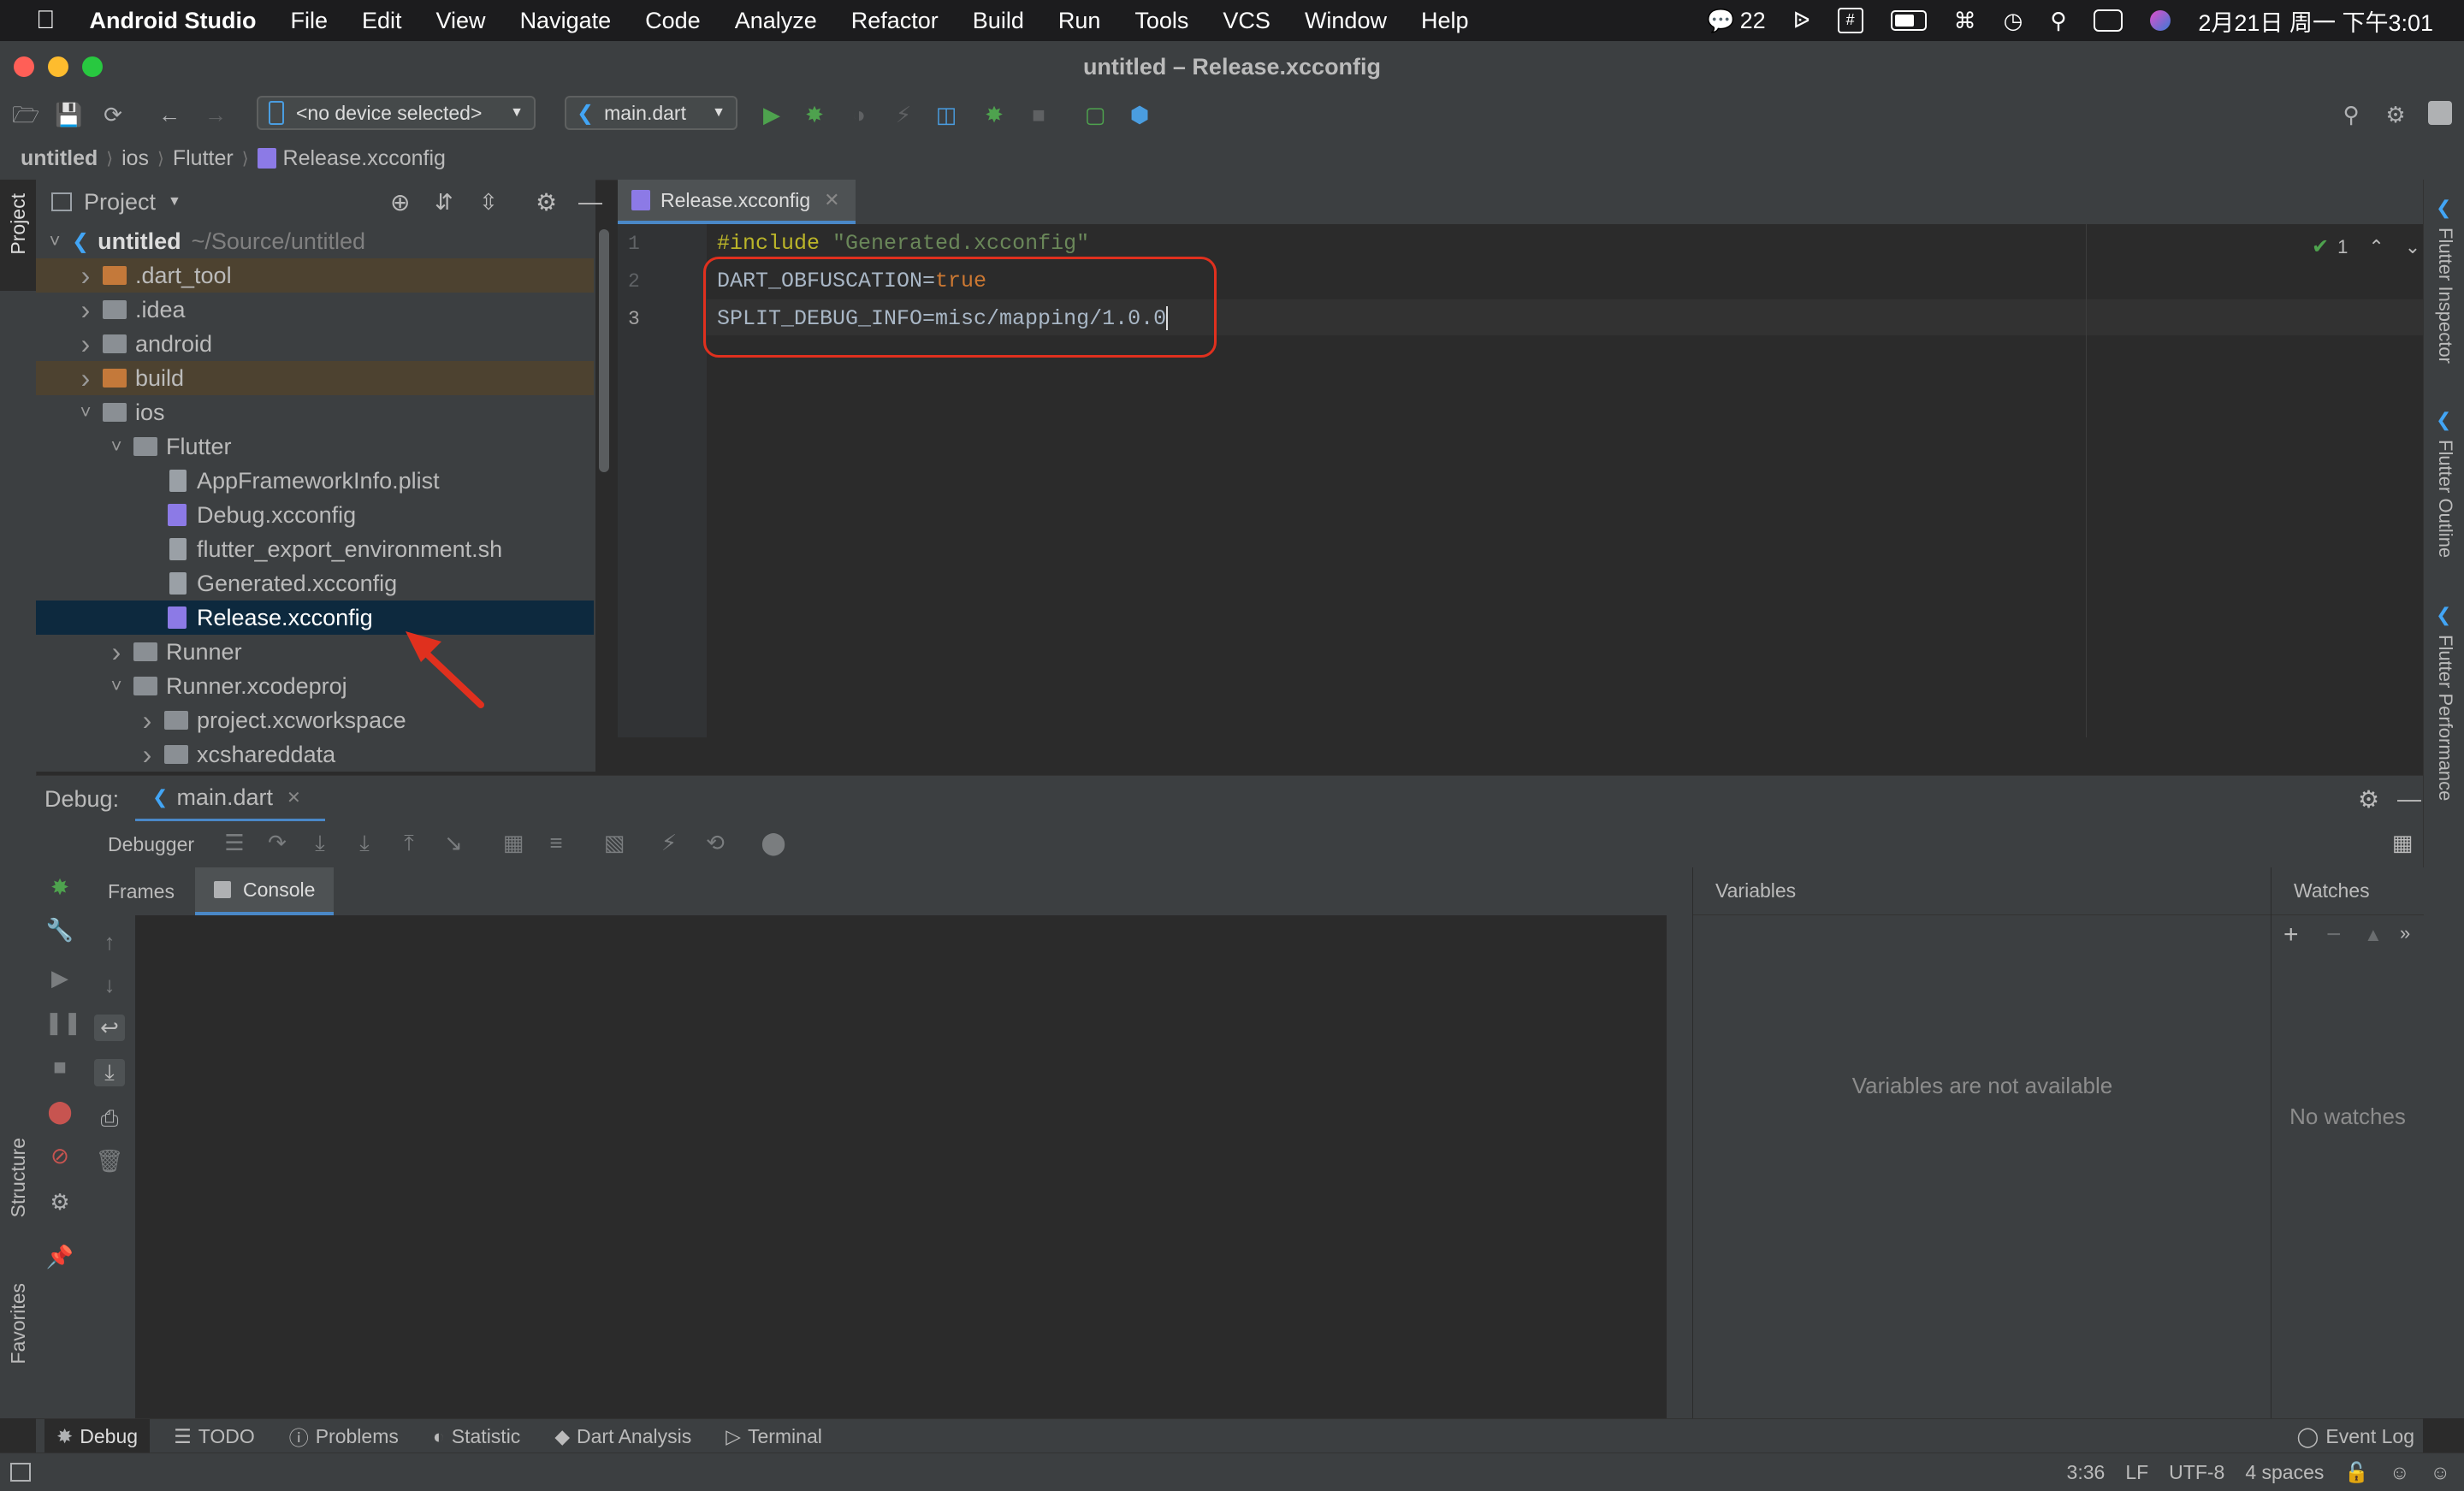 The image size is (2464, 1491). Describe the element at coordinates (1736, 21) in the screenshot. I see `wechat-status: 💬 22` at that location.